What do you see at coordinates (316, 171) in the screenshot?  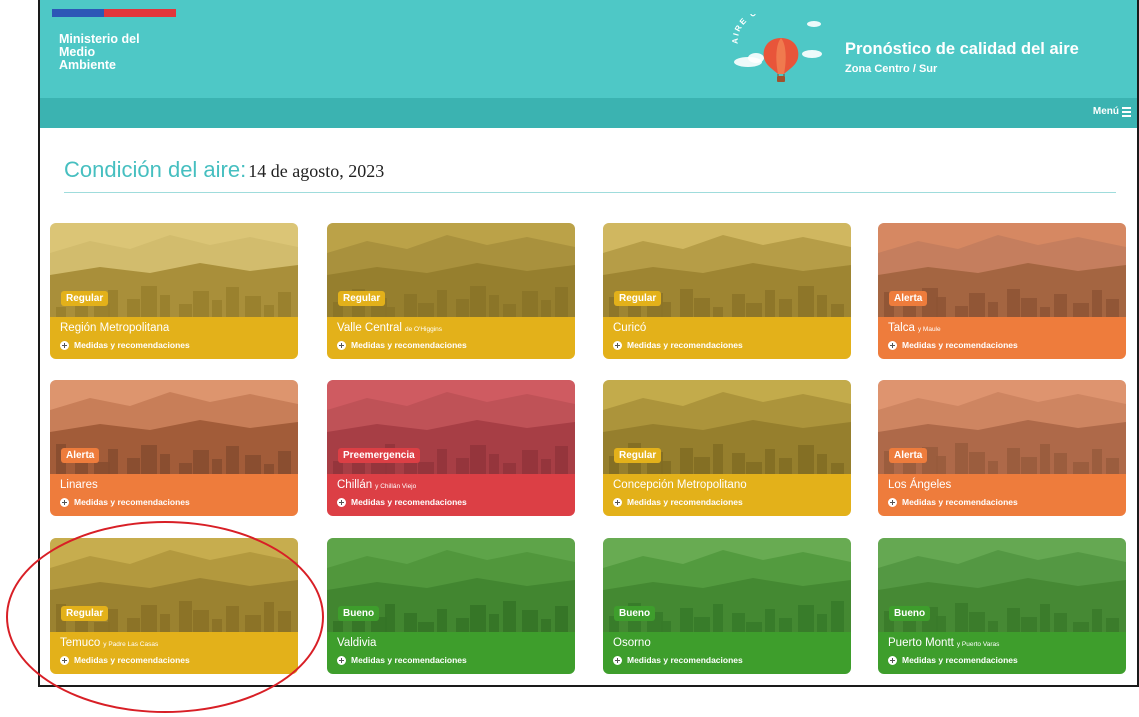 I see `heading-date: 14 de agosto, 2023` at bounding box center [316, 171].